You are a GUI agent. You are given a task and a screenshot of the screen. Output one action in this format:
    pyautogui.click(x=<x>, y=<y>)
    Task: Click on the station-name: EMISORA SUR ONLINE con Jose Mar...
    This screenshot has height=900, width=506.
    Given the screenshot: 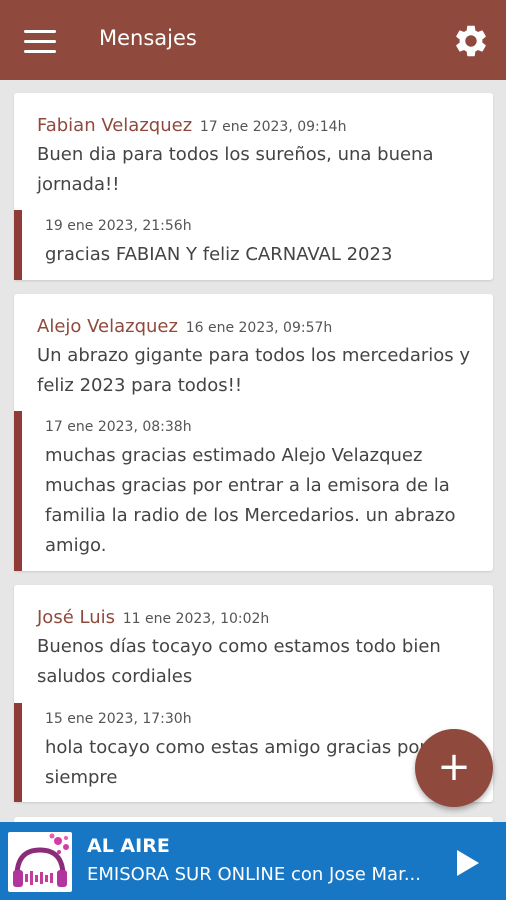 What is the action you would take?
    pyautogui.click(x=254, y=874)
    